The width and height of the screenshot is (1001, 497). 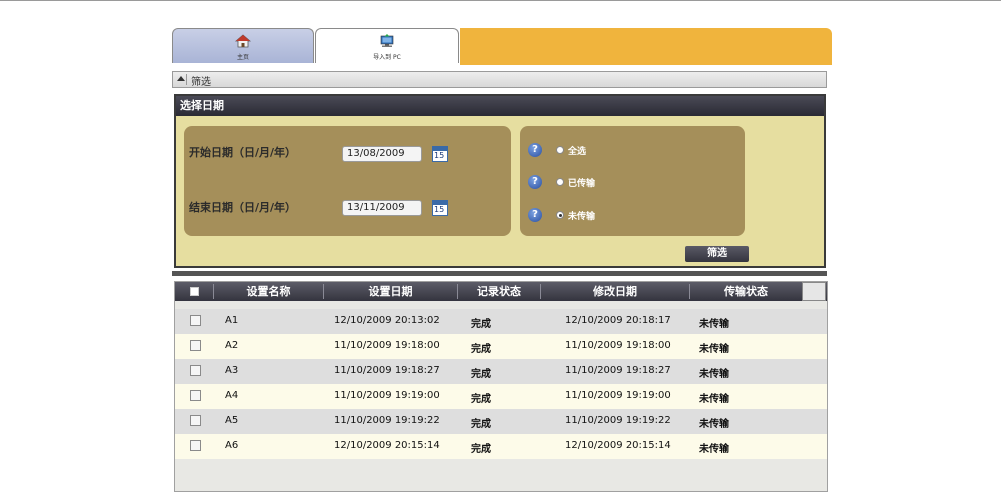 What do you see at coordinates (387, 345) in the screenshot?
I see `cell-set-date: 11/10/2009 19:18:00` at bounding box center [387, 345].